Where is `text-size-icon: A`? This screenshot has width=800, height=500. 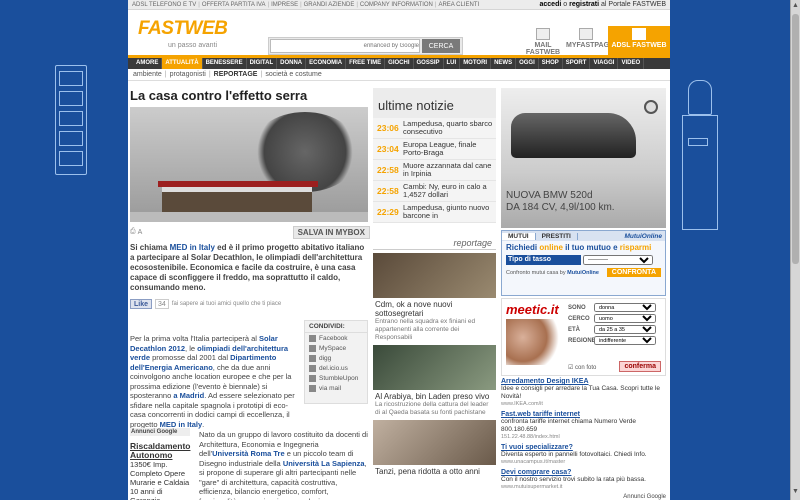
text-size-icon: A is located at coordinates (140, 232).